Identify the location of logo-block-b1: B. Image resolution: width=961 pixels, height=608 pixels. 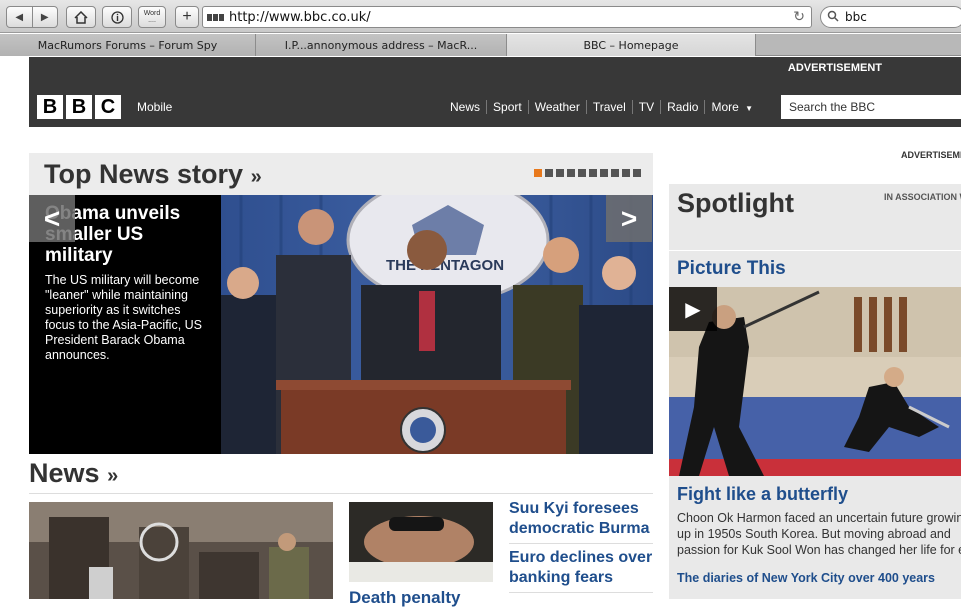
(50, 107).